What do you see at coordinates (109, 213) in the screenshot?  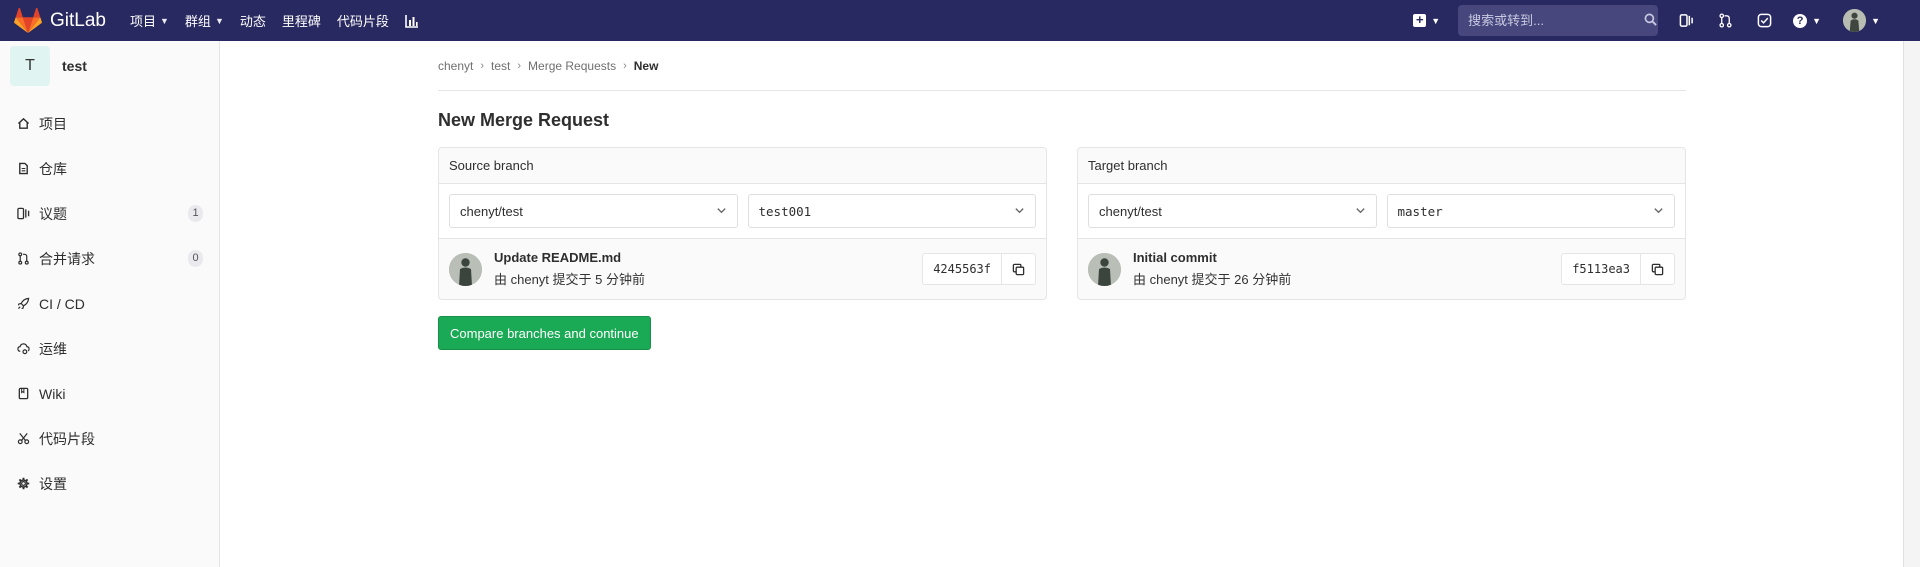 I see `sidebar-item-issues: 议题 1` at bounding box center [109, 213].